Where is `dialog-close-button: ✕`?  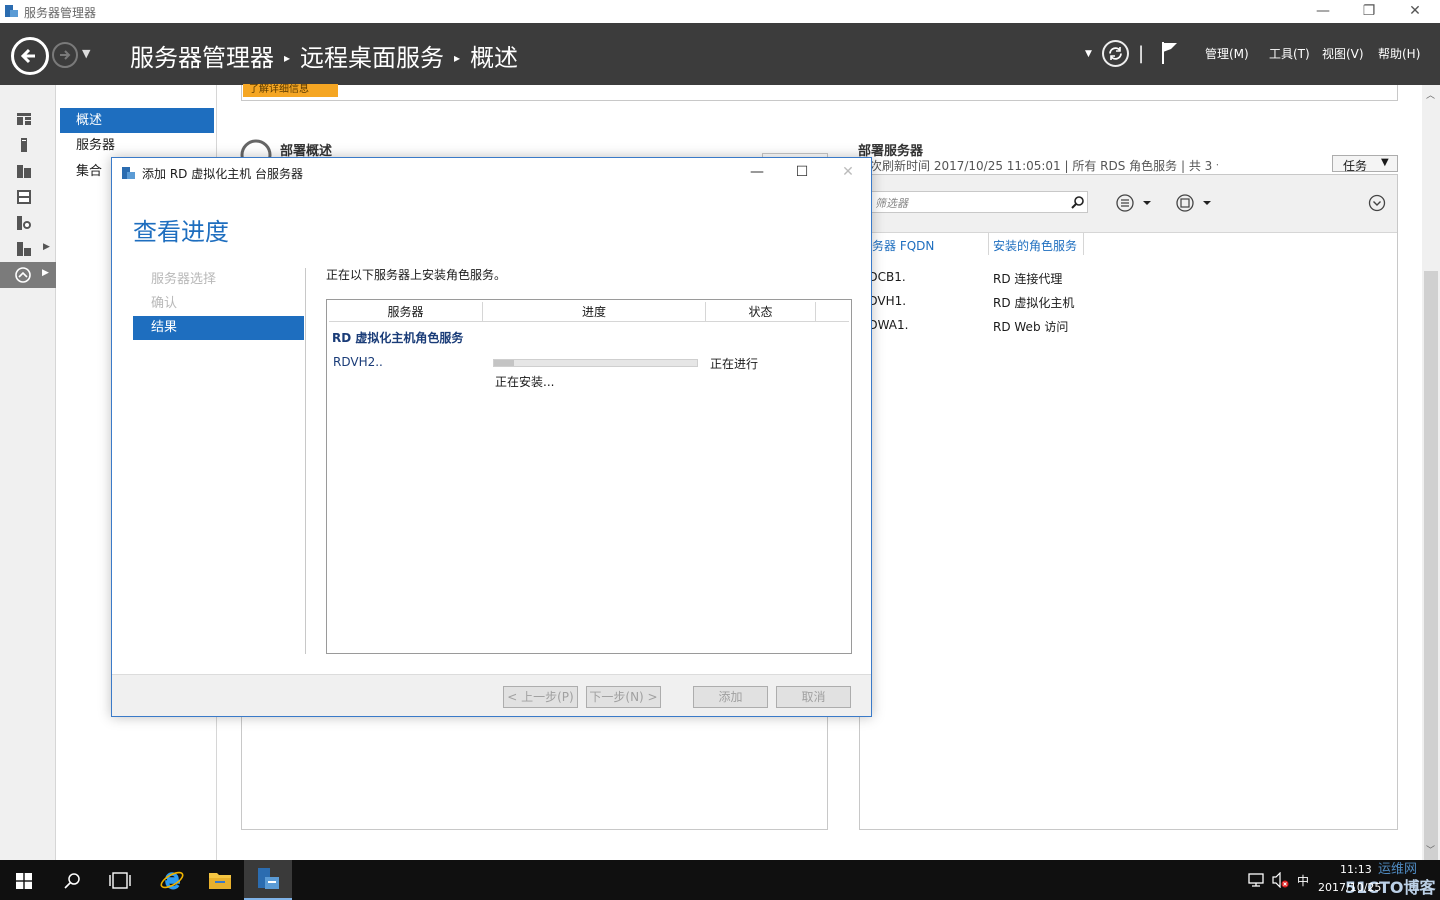
dialog-close-button: ✕ is located at coordinates (848, 173).